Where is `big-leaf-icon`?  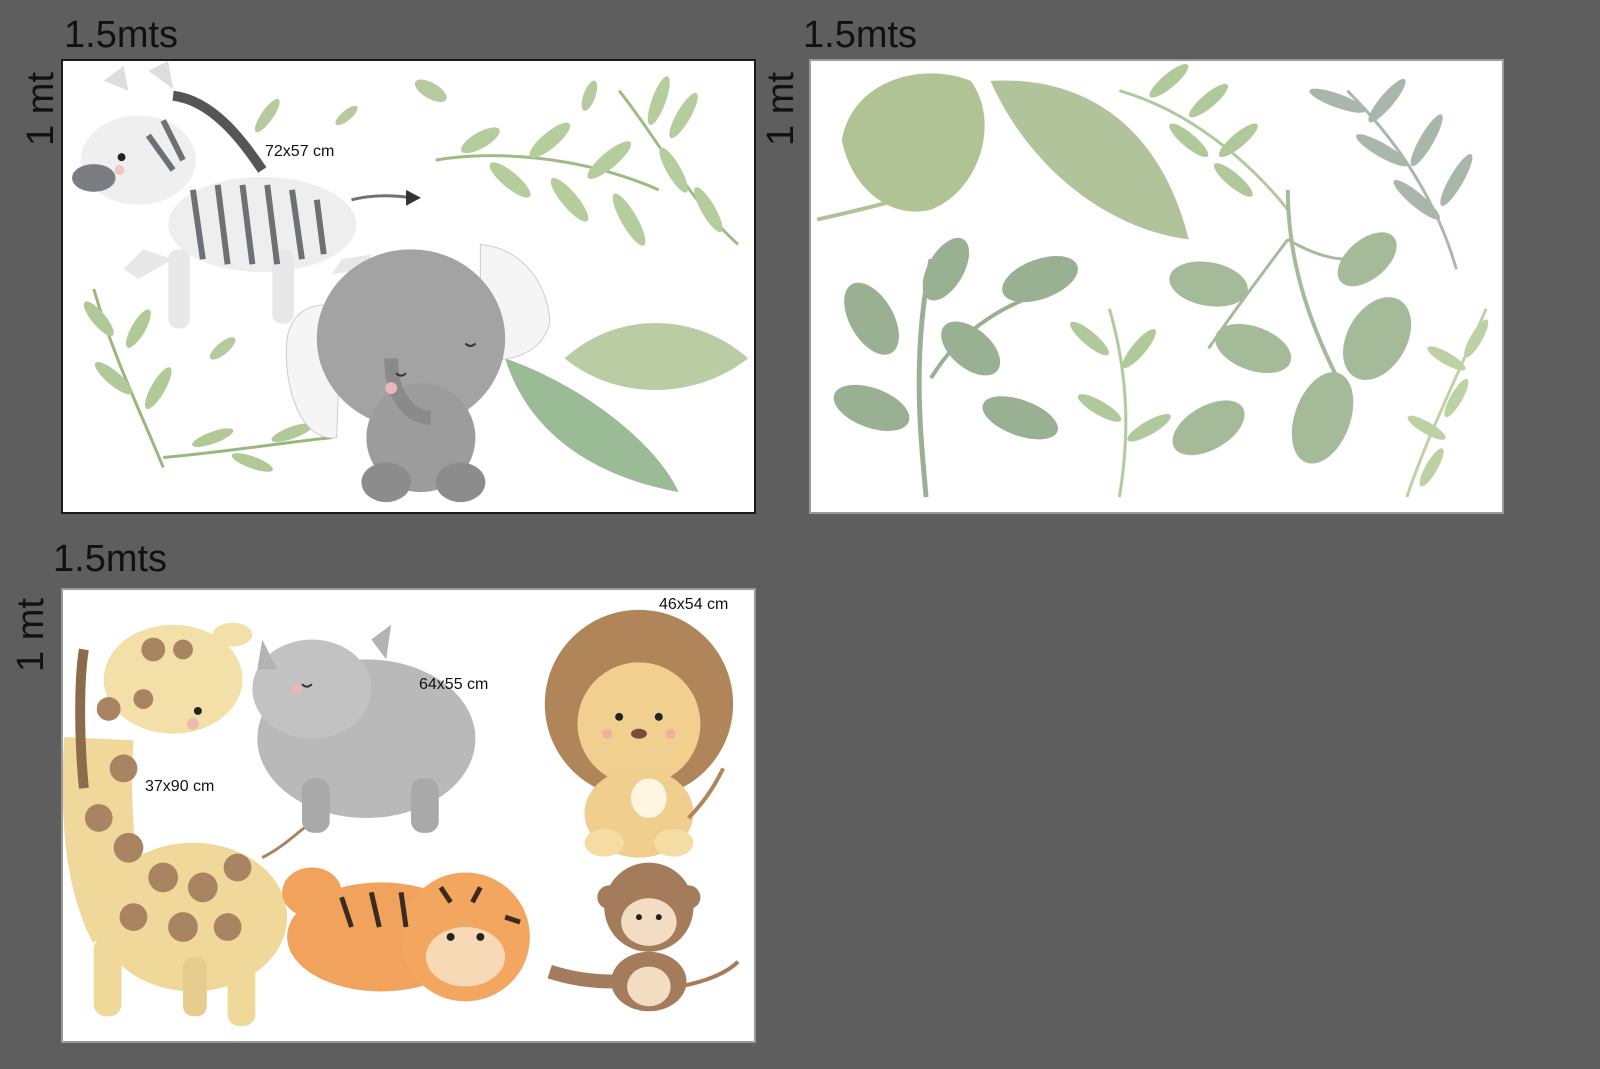 big-leaf-icon is located at coordinates (626, 408).